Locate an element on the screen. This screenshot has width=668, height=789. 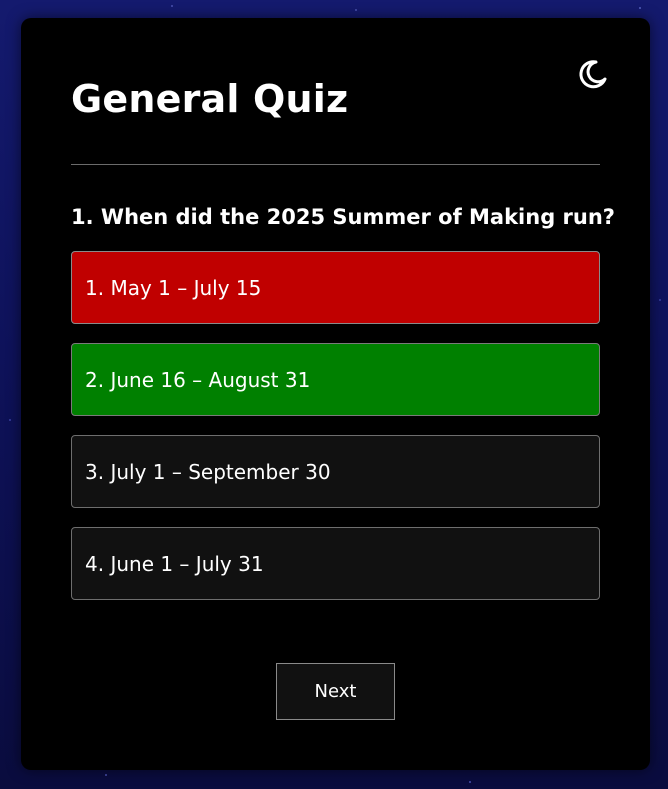
theme-toggle-button is located at coordinates (593, 74).